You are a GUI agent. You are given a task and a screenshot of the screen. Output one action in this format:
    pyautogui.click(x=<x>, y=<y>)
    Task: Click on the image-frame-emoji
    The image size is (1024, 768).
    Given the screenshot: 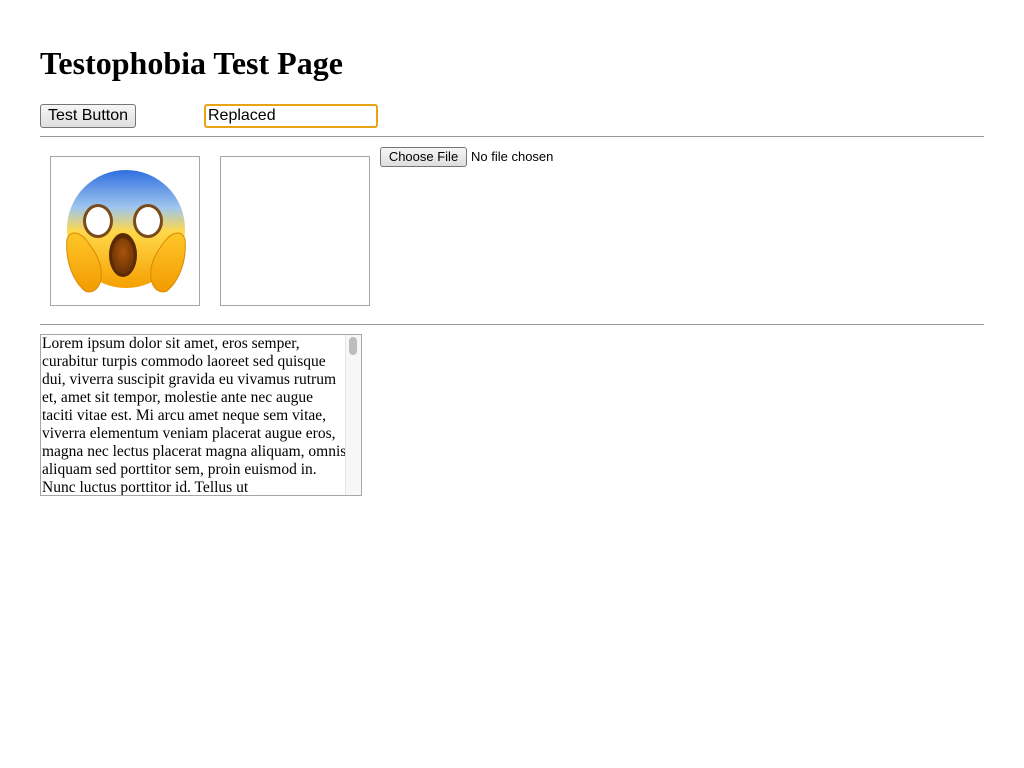 What is the action you would take?
    pyautogui.click(x=125, y=231)
    